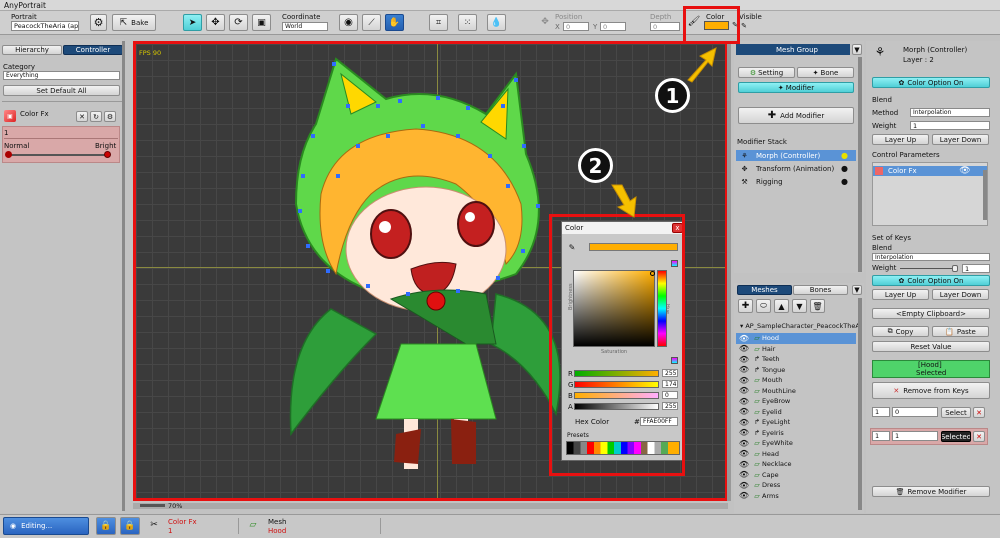 The height and width of the screenshot is (538, 1000). Describe the element at coordinates (960, 139) in the screenshot. I see `layer-down-button: Layer Down` at that location.